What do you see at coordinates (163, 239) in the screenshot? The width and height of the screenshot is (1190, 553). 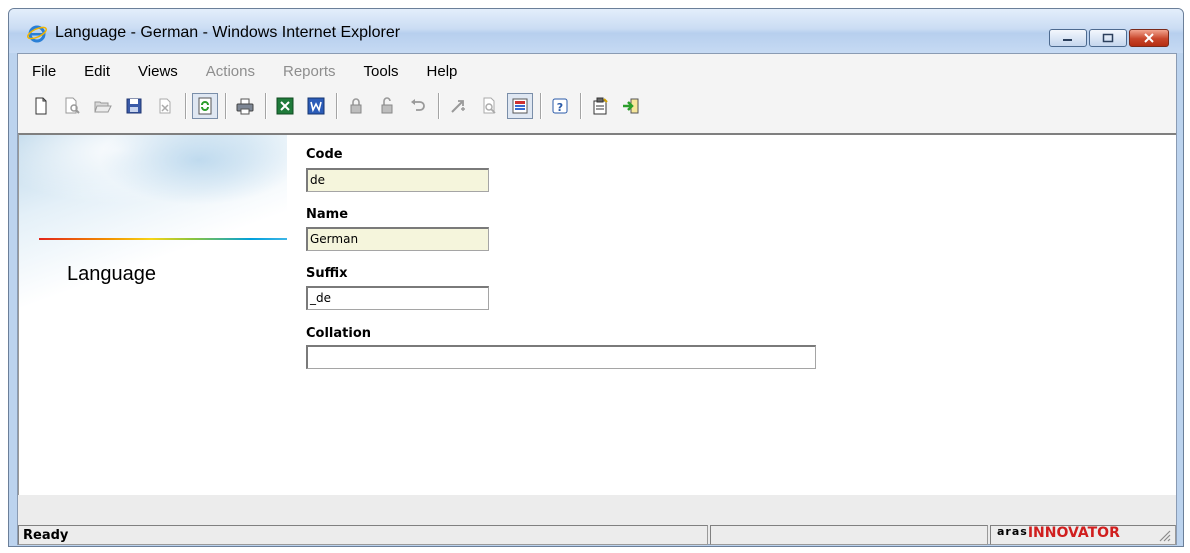 I see `banner-color-line` at bounding box center [163, 239].